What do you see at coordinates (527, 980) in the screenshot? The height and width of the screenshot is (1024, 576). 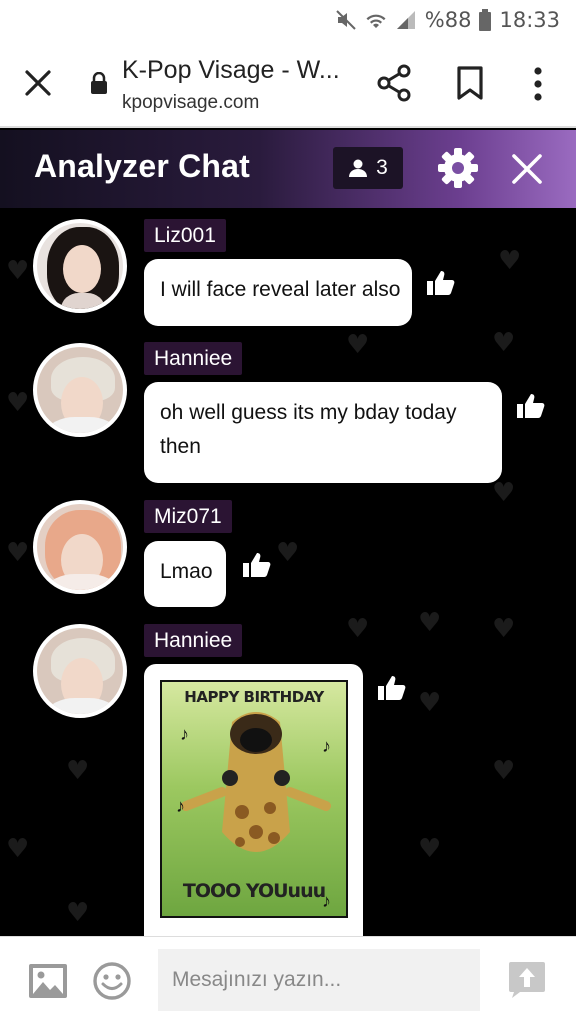 I see `send-icon` at bounding box center [527, 980].